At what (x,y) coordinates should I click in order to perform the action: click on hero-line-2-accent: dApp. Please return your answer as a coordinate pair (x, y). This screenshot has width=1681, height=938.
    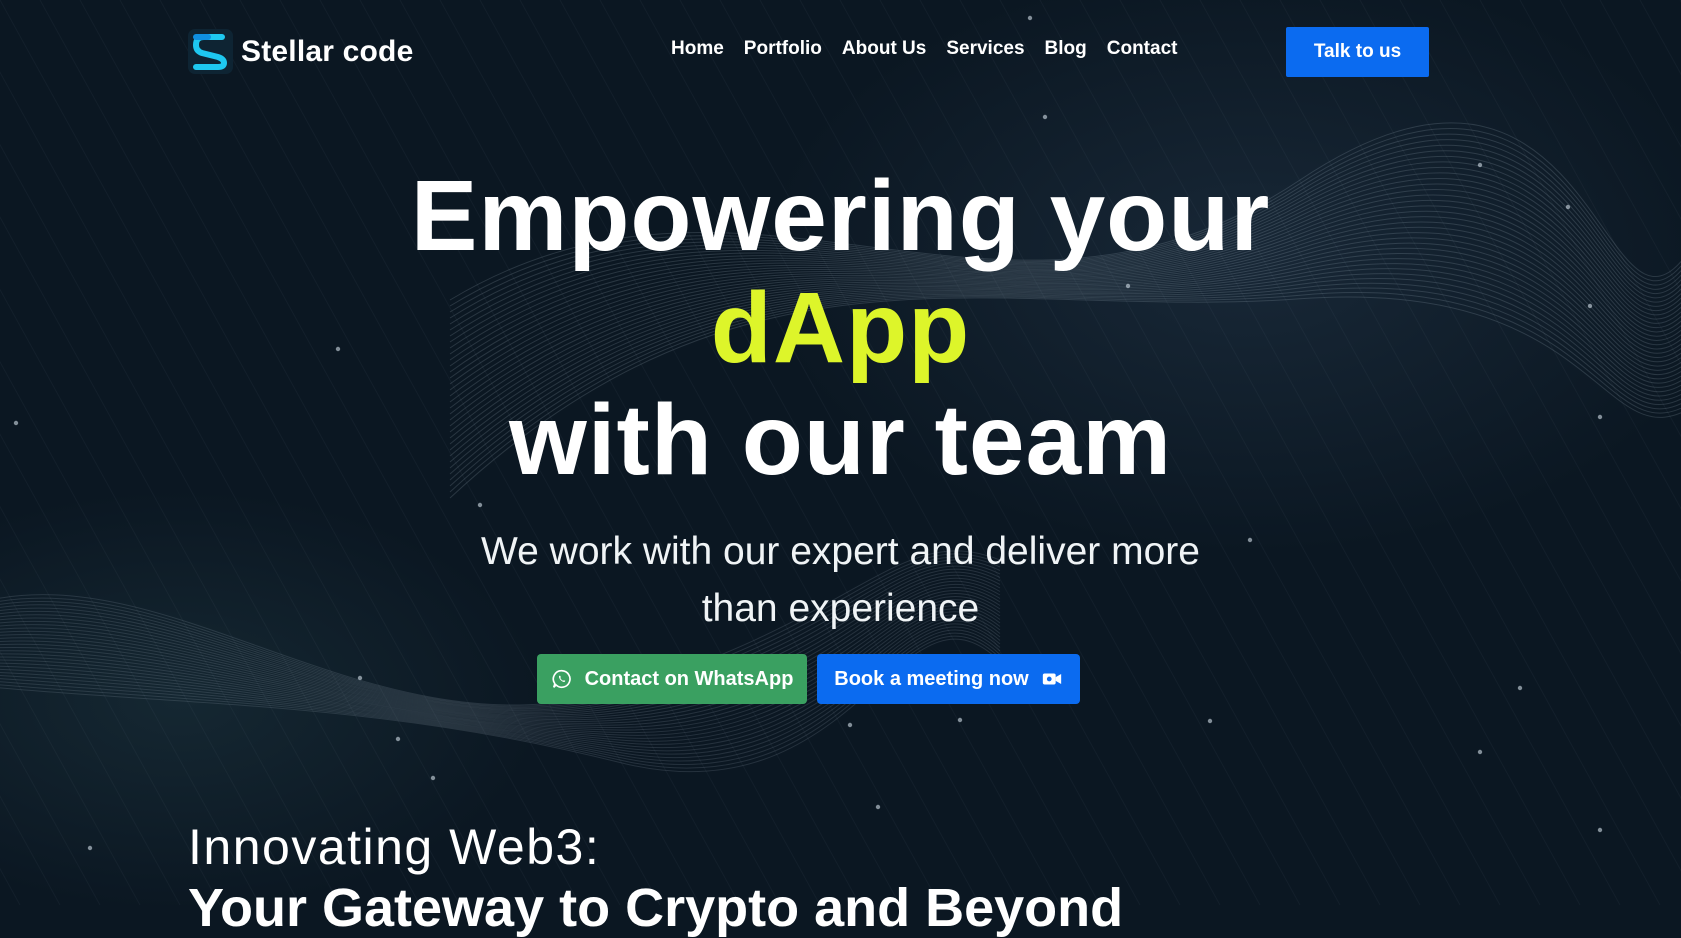
    Looking at the image, I should click on (840, 328).